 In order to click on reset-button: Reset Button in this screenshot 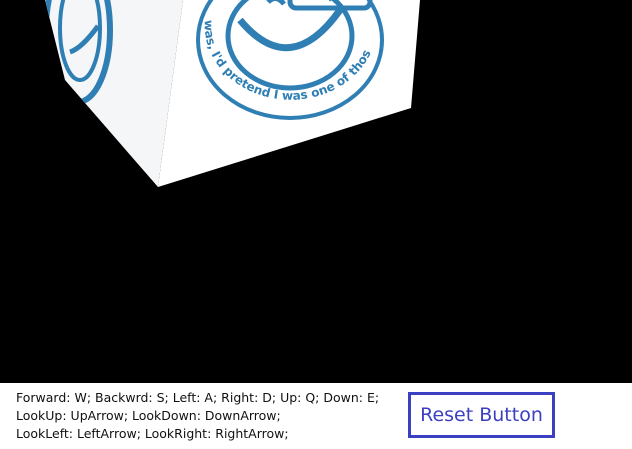, I will do `click(481, 415)`.